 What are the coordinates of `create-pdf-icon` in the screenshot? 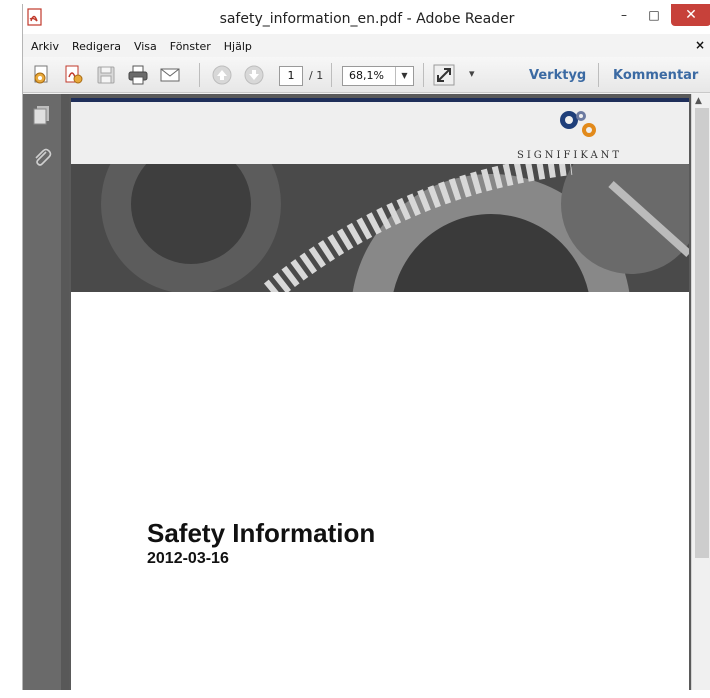 It's located at (42, 75).